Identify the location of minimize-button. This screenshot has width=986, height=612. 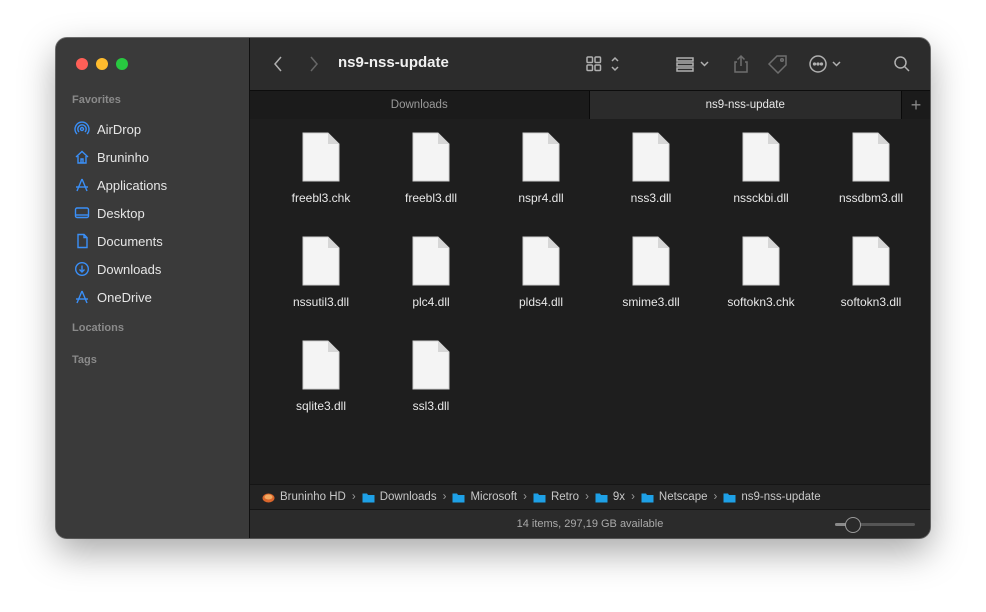
(102, 64).